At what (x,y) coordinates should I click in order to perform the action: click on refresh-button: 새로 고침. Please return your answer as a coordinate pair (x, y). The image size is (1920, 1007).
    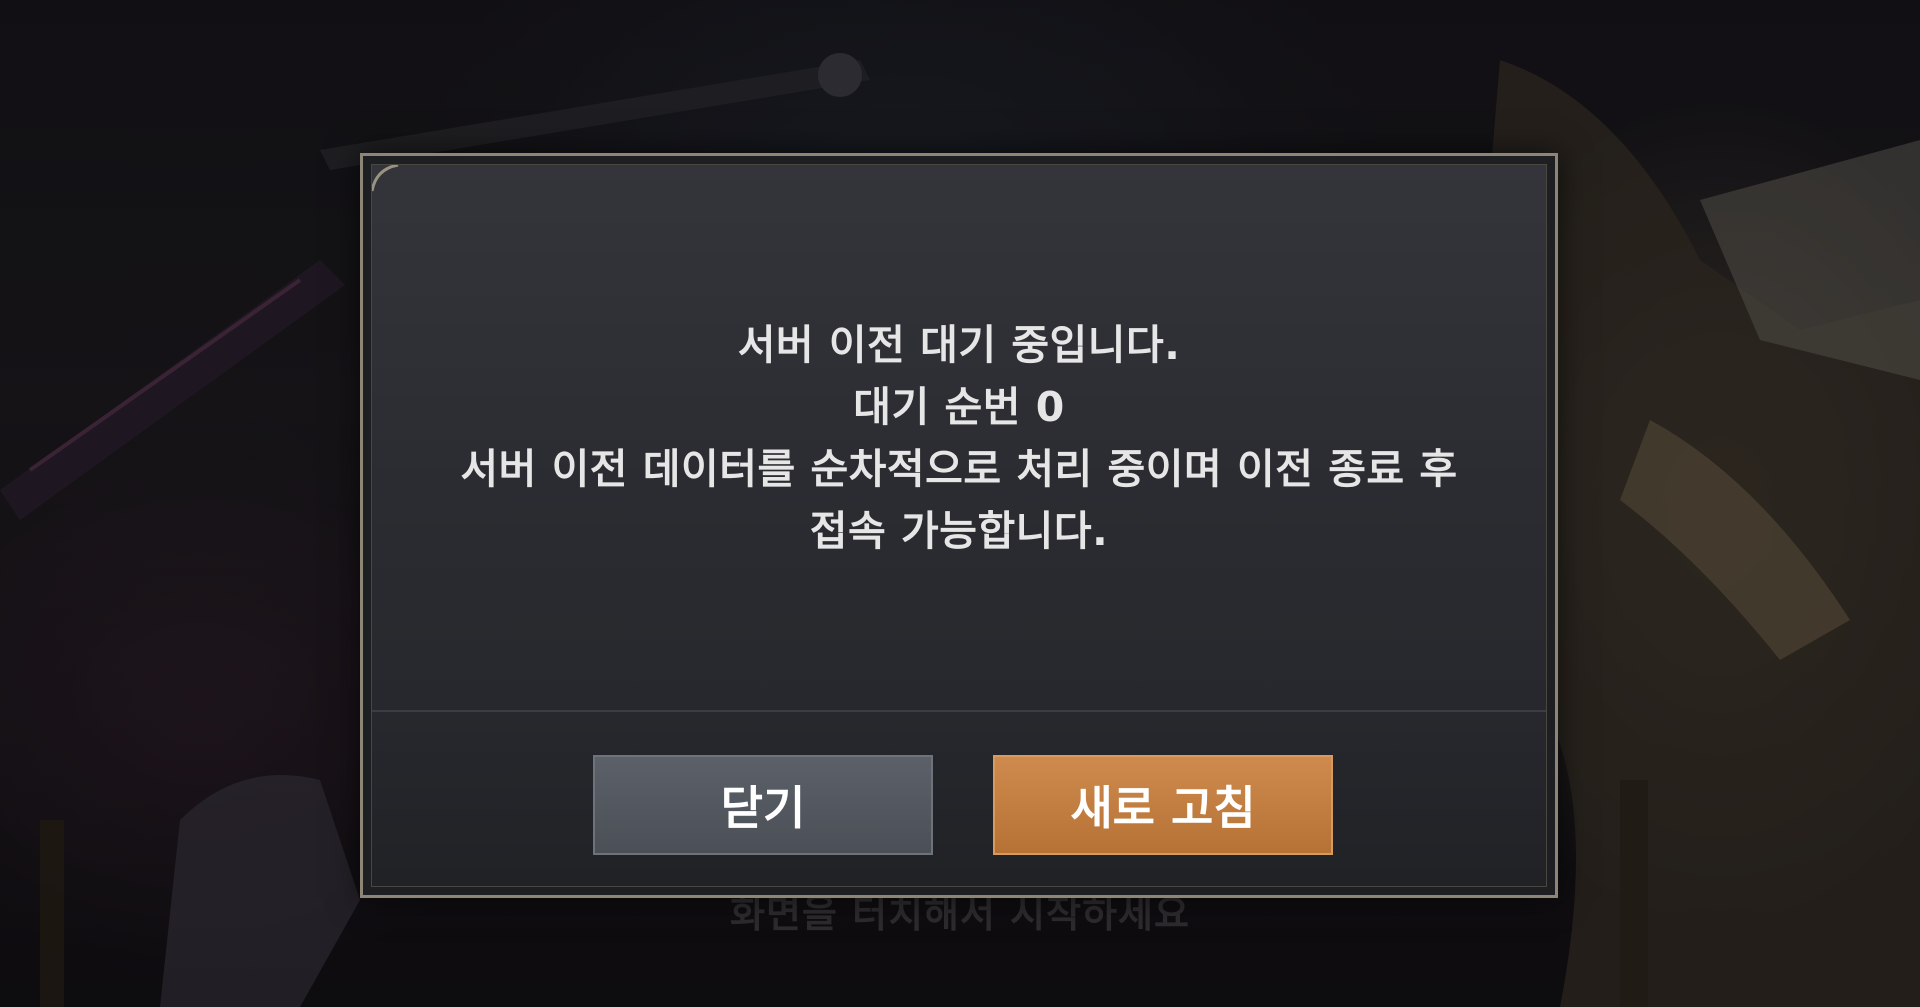
    Looking at the image, I should click on (1163, 805).